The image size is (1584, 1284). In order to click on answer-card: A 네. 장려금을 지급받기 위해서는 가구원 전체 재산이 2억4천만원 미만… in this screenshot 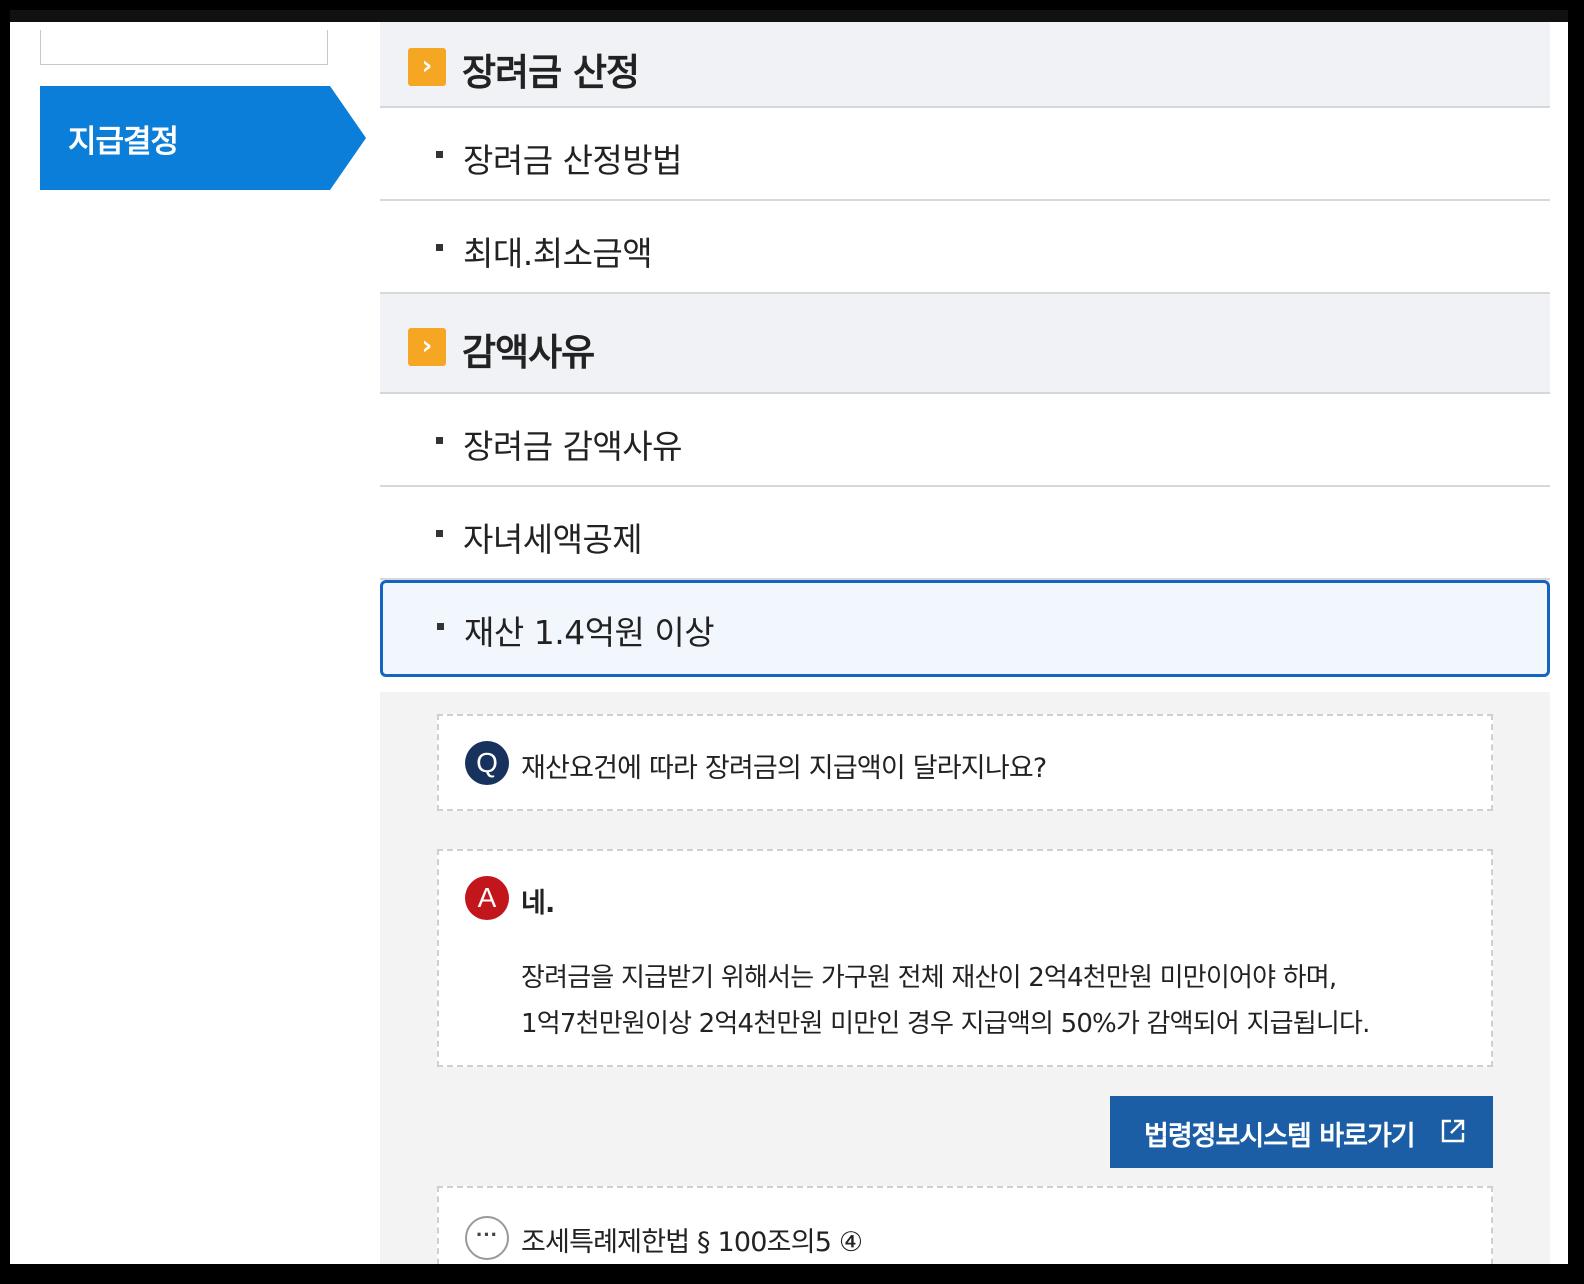, I will do `click(965, 958)`.